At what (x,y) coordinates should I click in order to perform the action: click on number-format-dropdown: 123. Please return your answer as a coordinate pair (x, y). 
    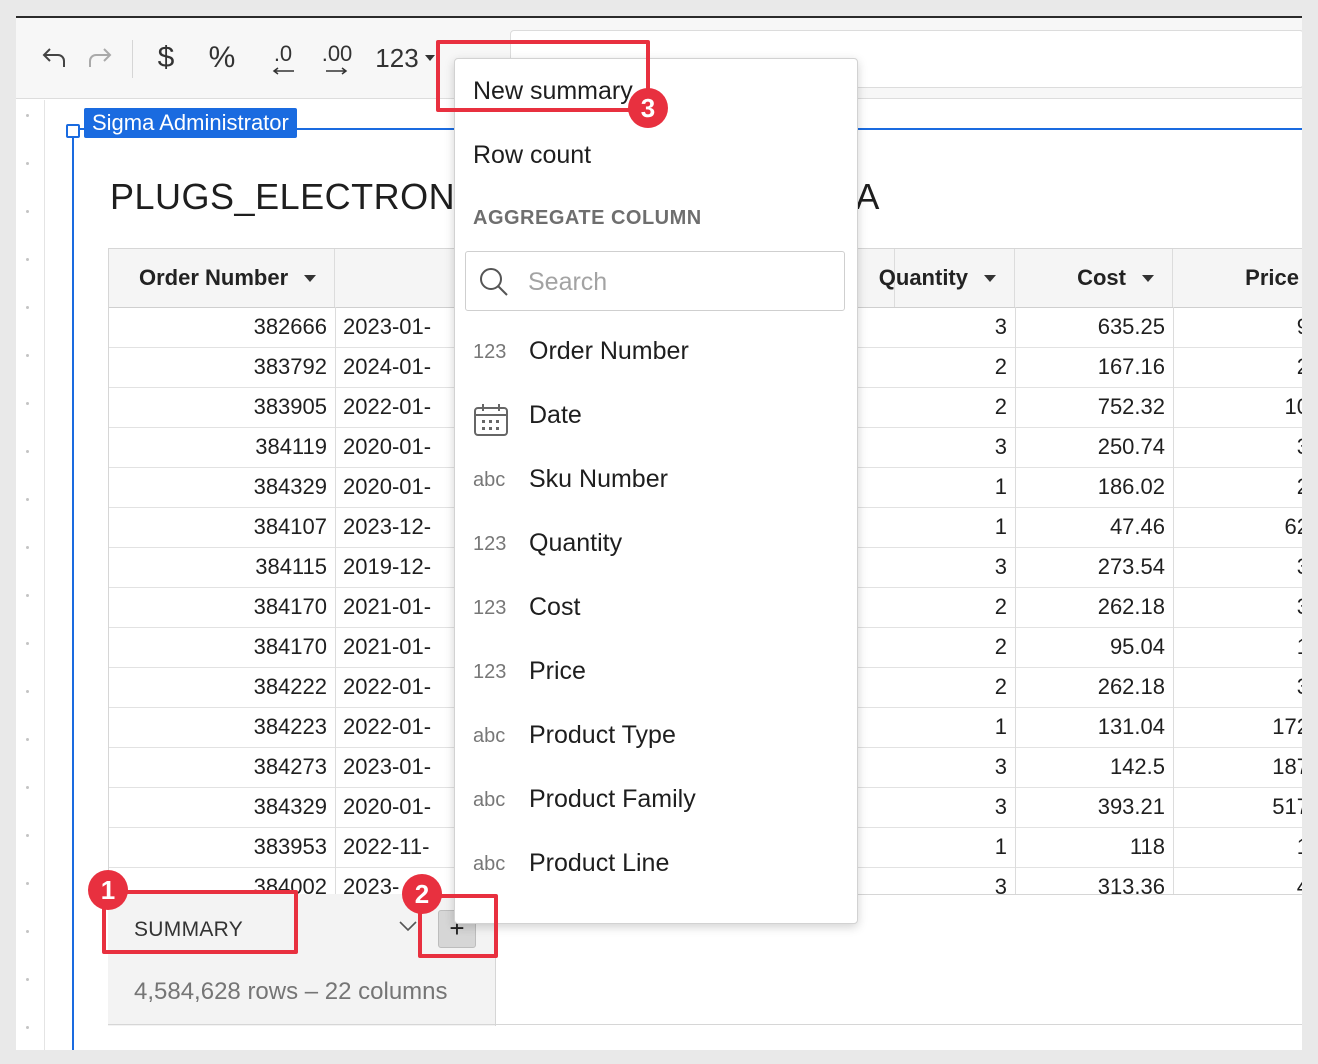
    Looking at the image, I should click on (405, 58).